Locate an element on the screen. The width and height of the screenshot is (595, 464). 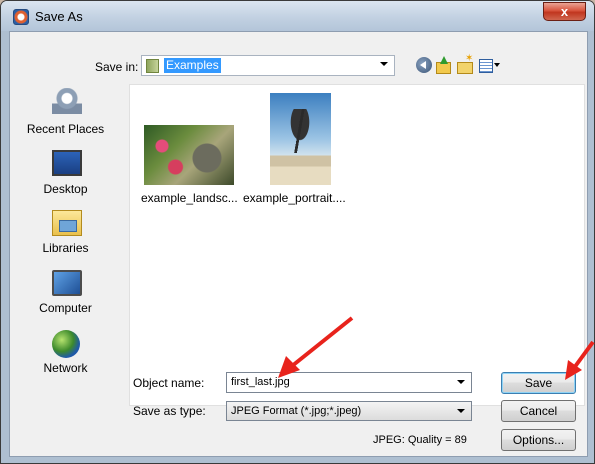
place-label: Computer is located at coordinates (65, 308).